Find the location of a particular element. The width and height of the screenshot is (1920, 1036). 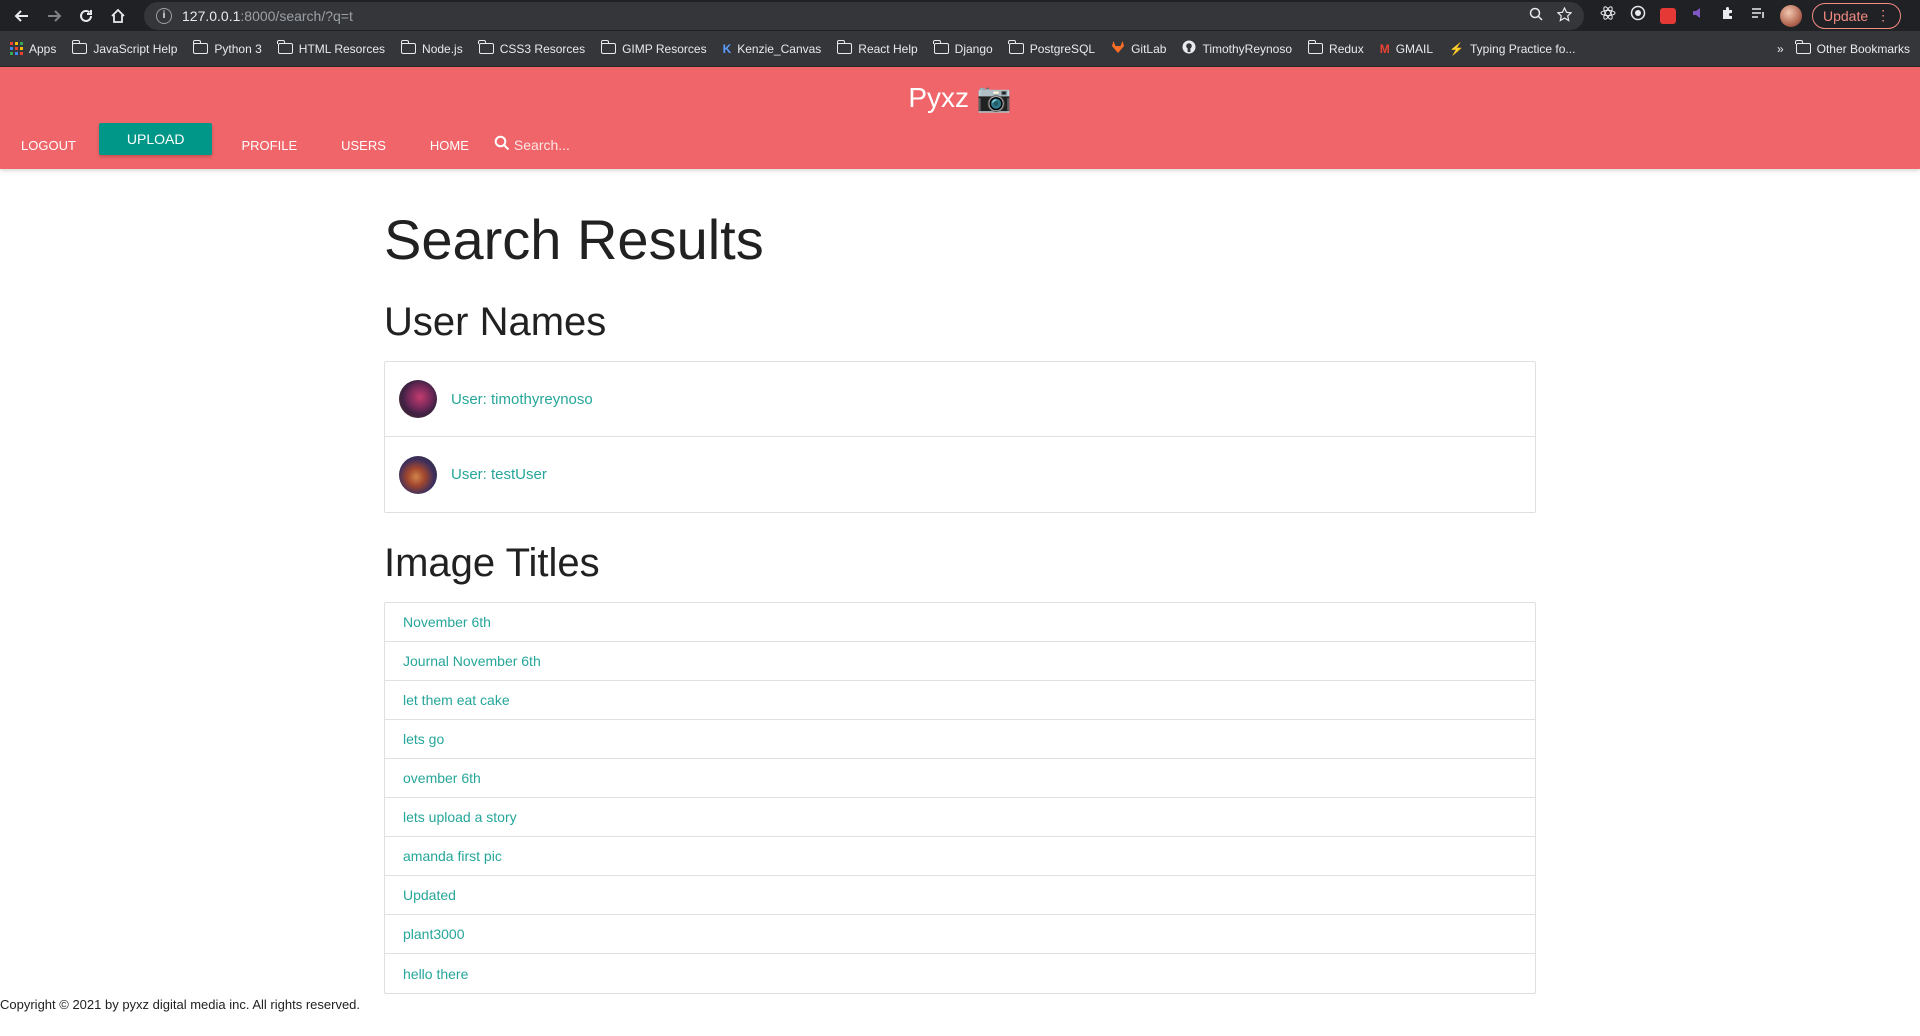

bookmark-label: JavaScript Help is located at coordinates (135, 48).